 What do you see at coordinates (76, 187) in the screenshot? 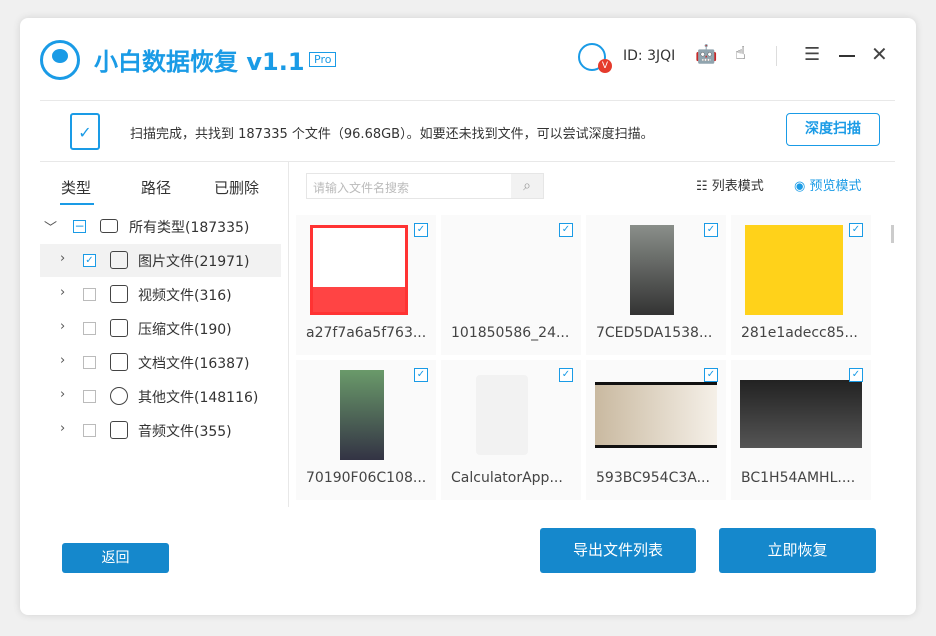
I see `tab-type: 类型` at bounding box center [76, 187].